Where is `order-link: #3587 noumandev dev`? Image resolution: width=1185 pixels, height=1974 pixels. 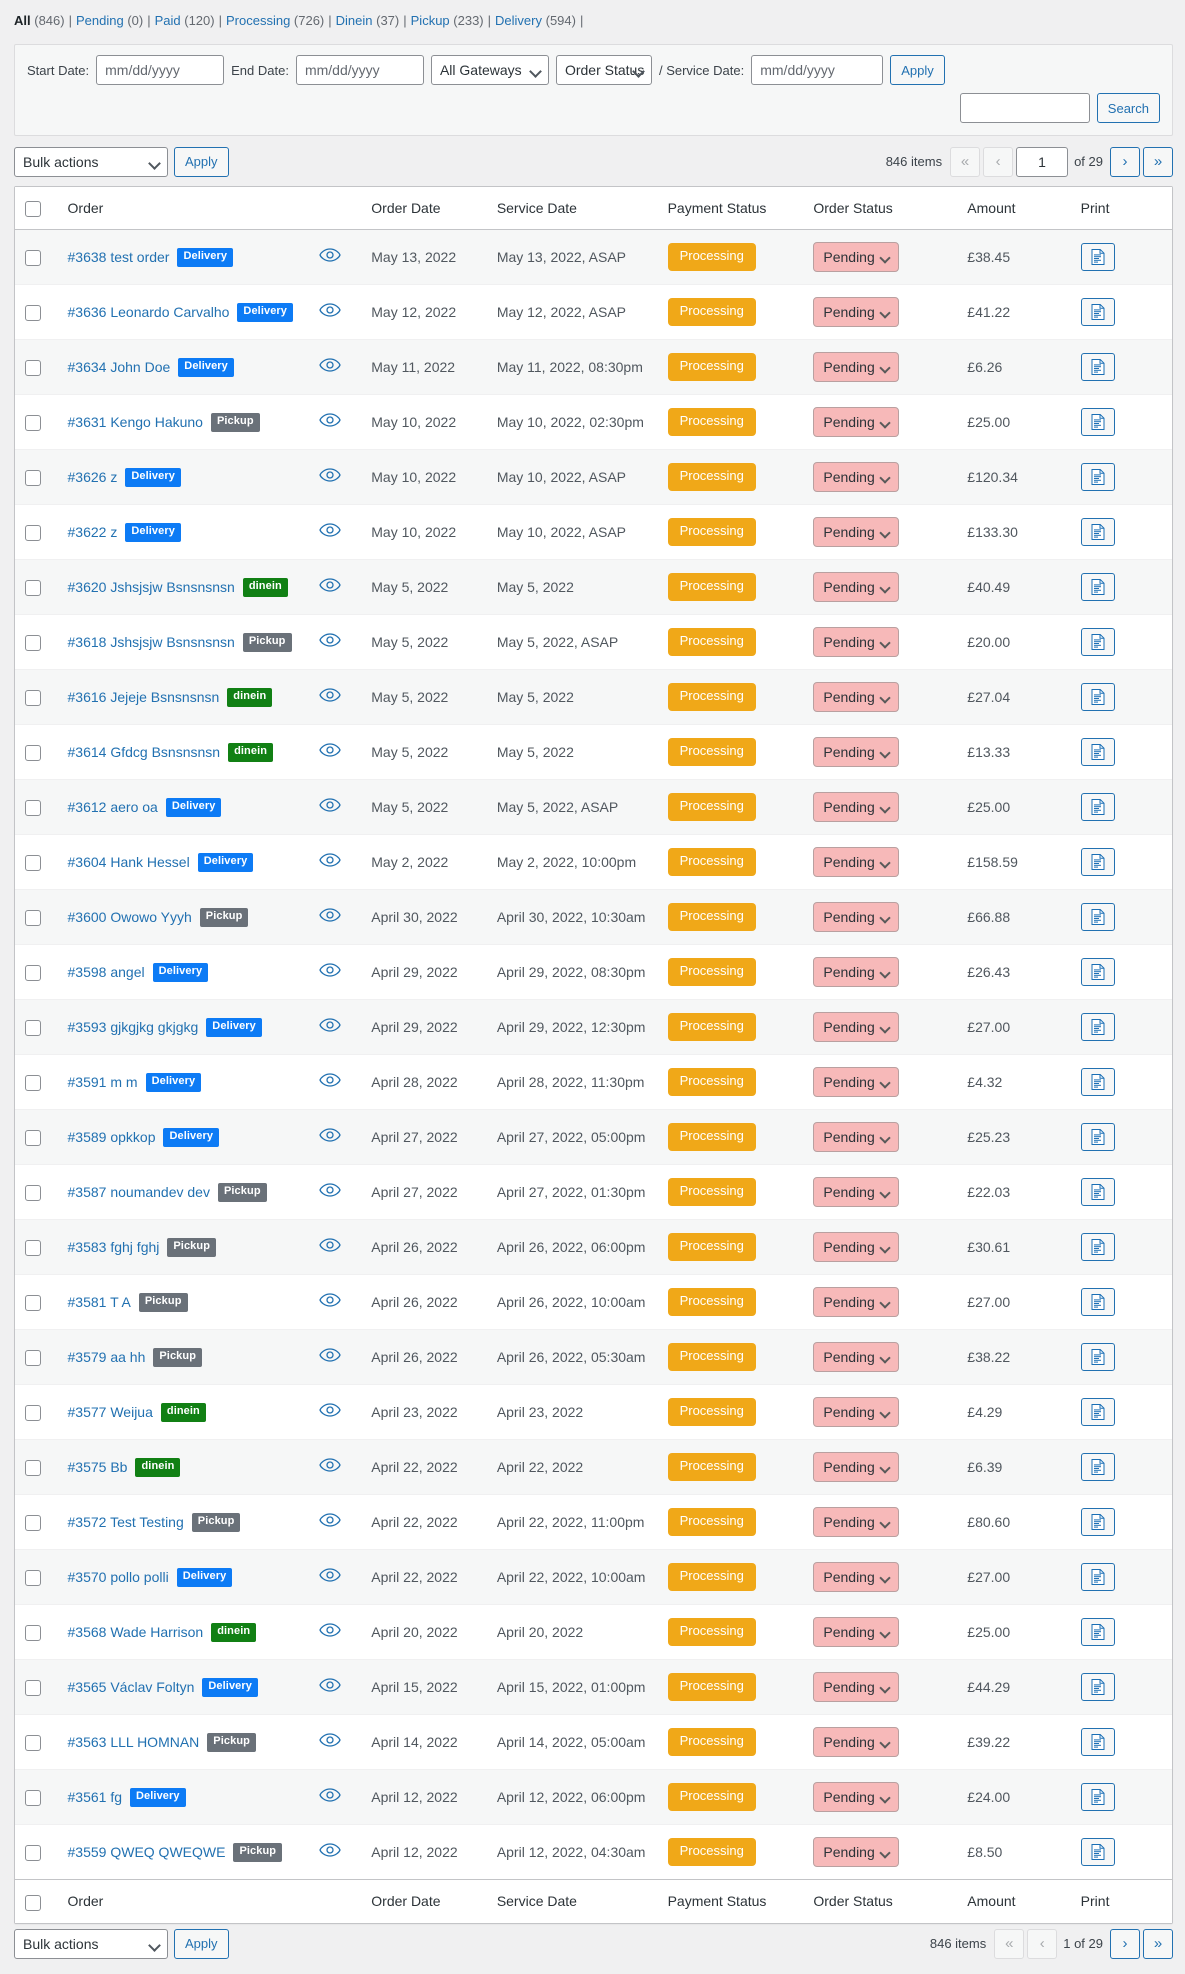 order-link: #3587 noumandev dev is located at coordinates (139, 1193).